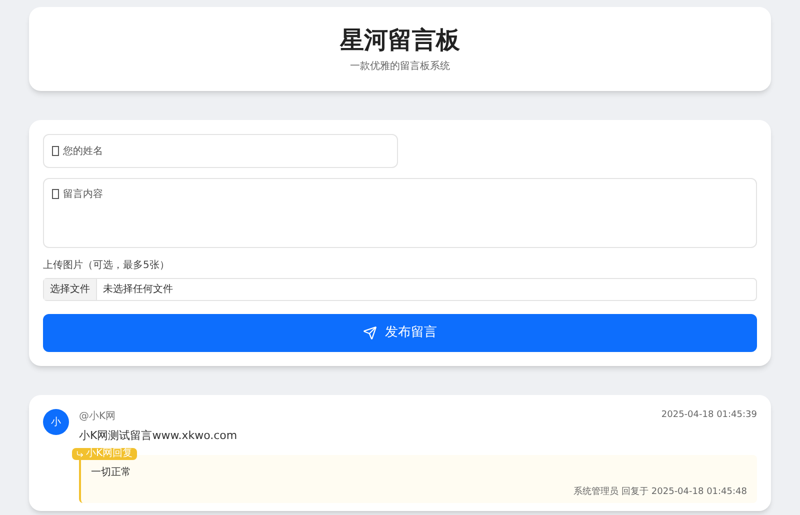 The height and width of the screenshot is (515, 800). I want to click on page-title: 星河留言板, so click(400, 39).